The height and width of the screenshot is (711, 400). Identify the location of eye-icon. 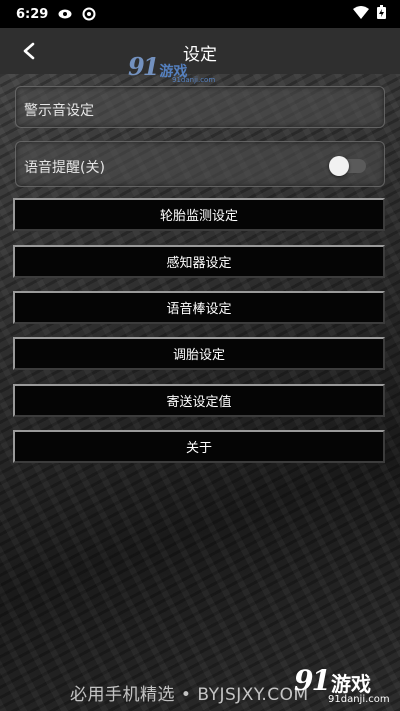
(65, 14).